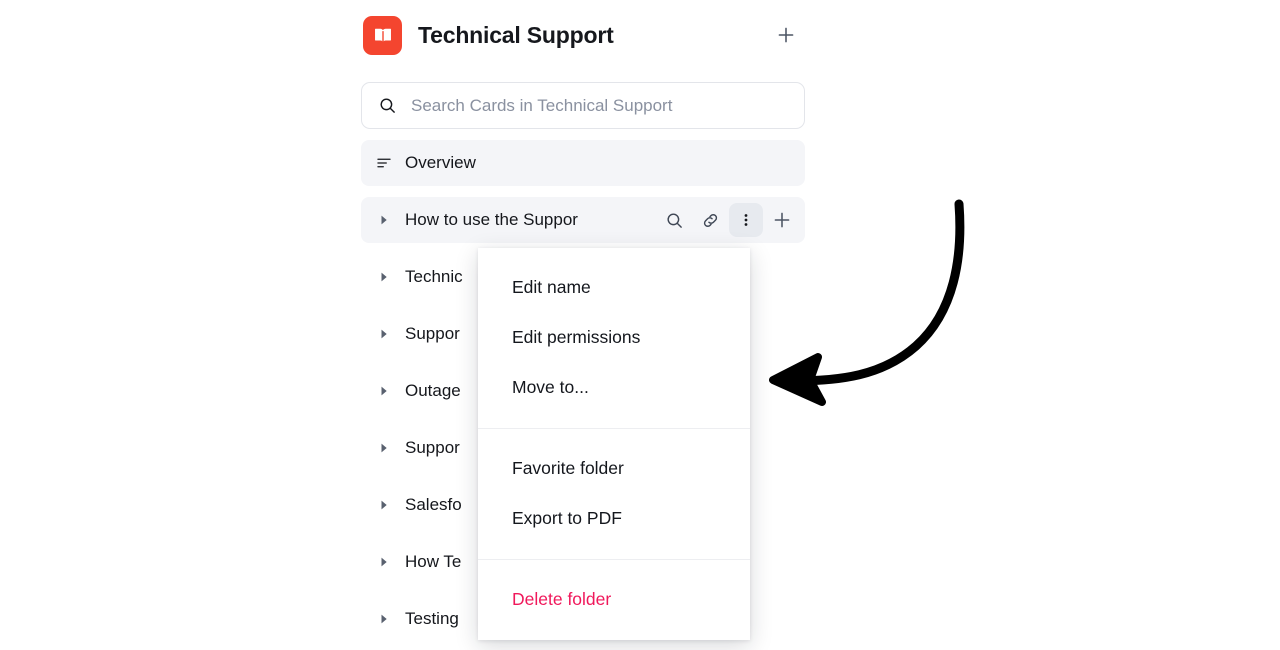  Describe the element at coordinates (728, 220) in the screenshot. I see `row-action-group` at that location.